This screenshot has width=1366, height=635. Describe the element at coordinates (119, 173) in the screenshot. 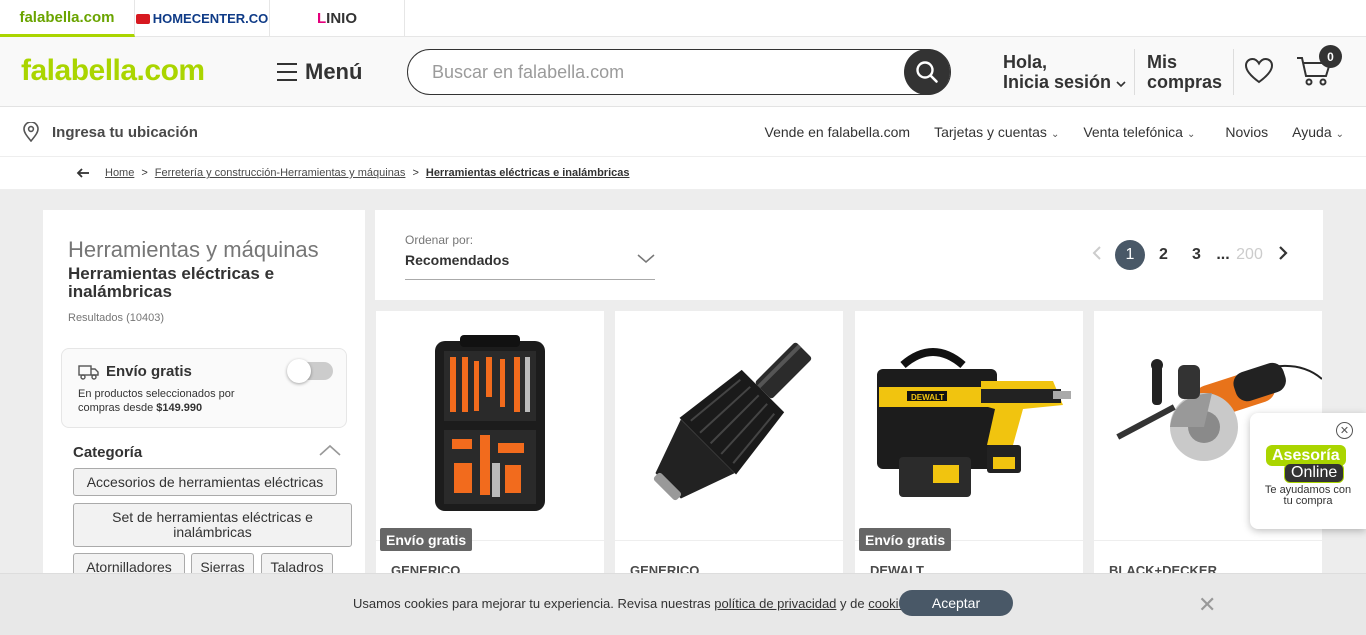

I see `breadcrumb-home: Home` at that location.